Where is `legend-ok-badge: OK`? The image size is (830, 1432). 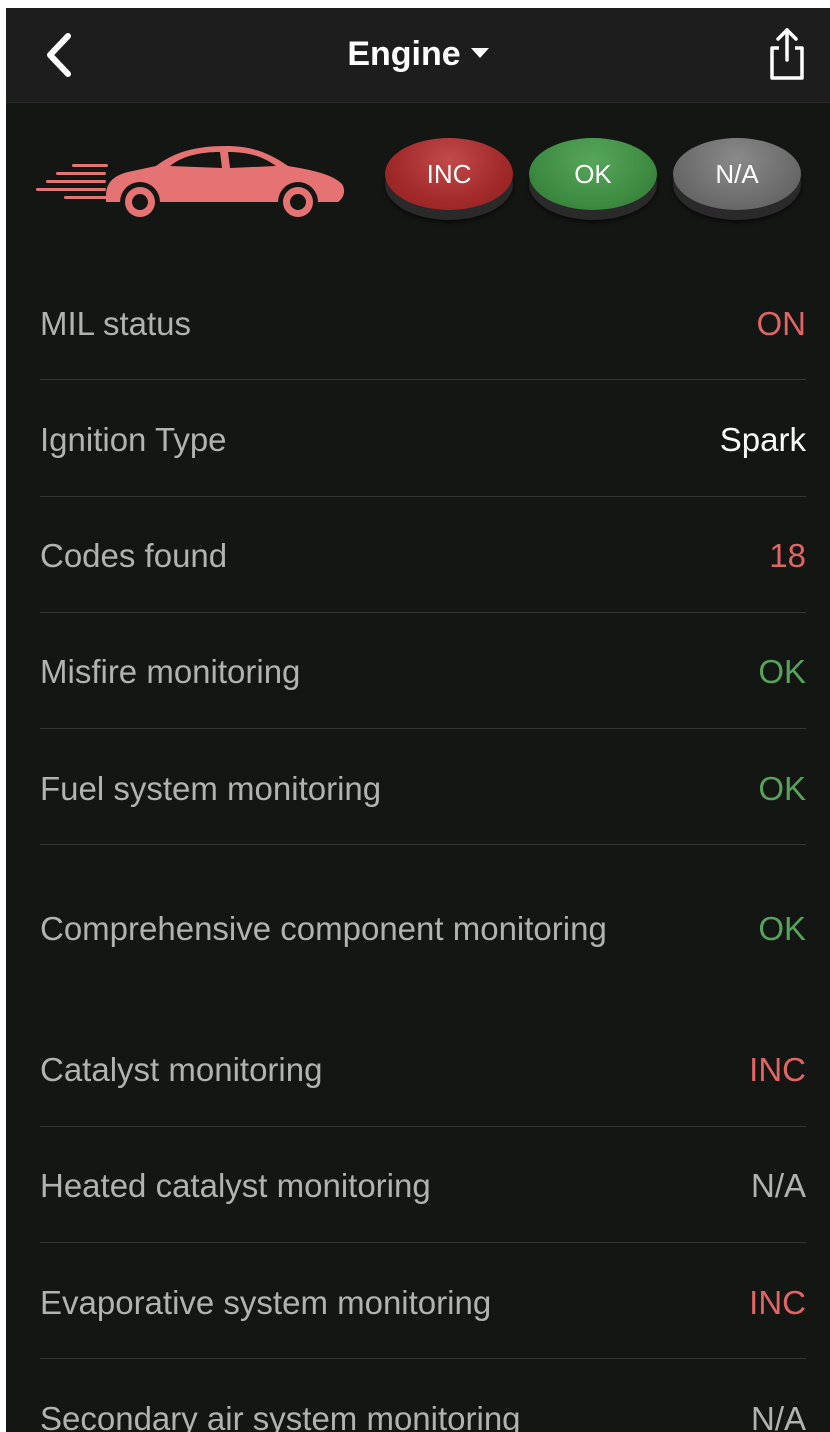 legend-ok-badge: OK is located at coordinates (593, 174).